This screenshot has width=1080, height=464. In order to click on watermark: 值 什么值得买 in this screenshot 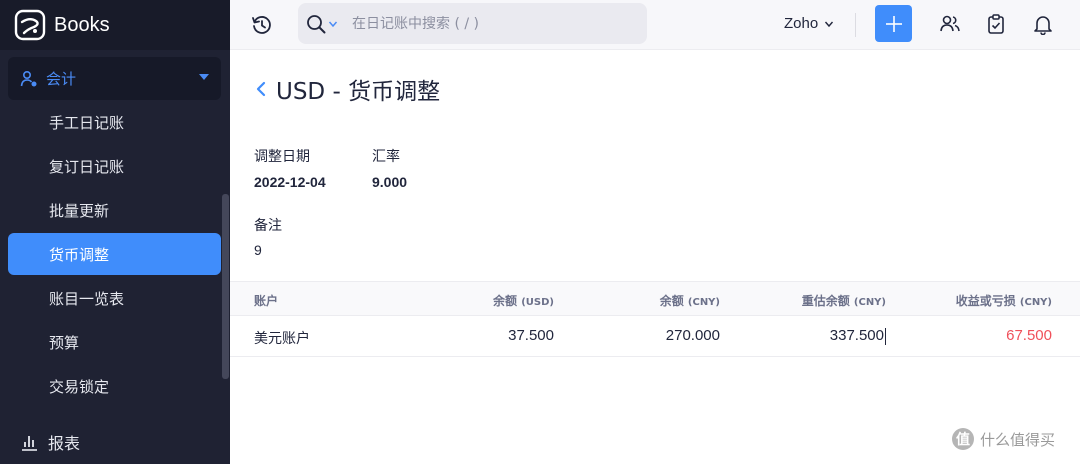, I will do `click(1003, 439)`.